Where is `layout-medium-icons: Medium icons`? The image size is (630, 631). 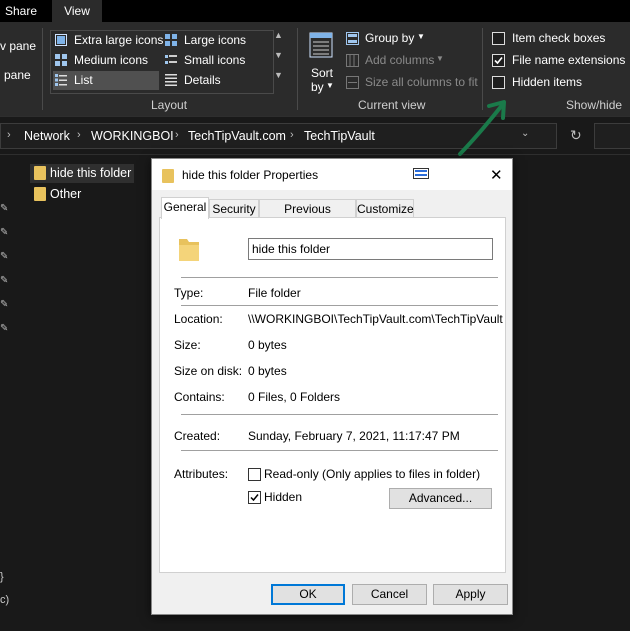
layout-medium-icons: Medium icons is located at coordinates (106, 60).